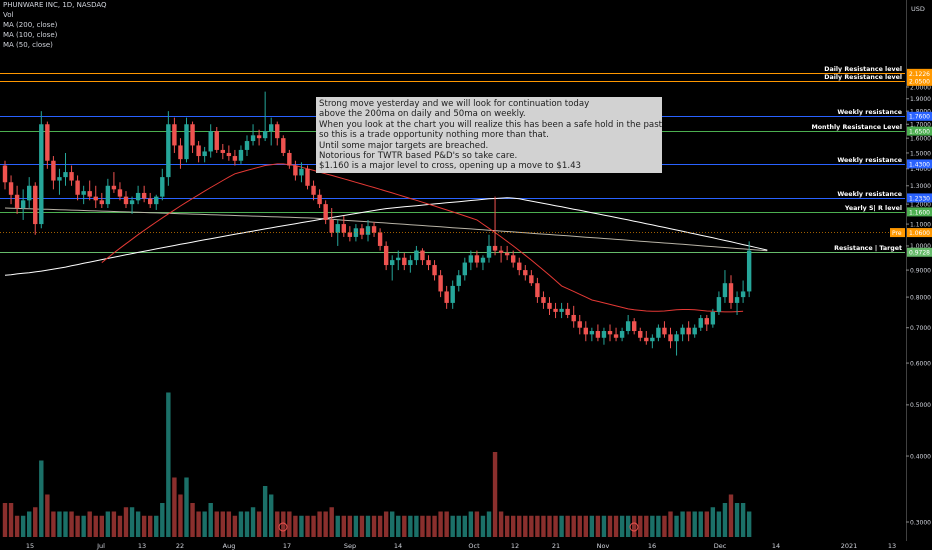 The width and height of the screenshot is (932, 550). I want to click on y-tick-label: 0.4000, so click(920, 456).